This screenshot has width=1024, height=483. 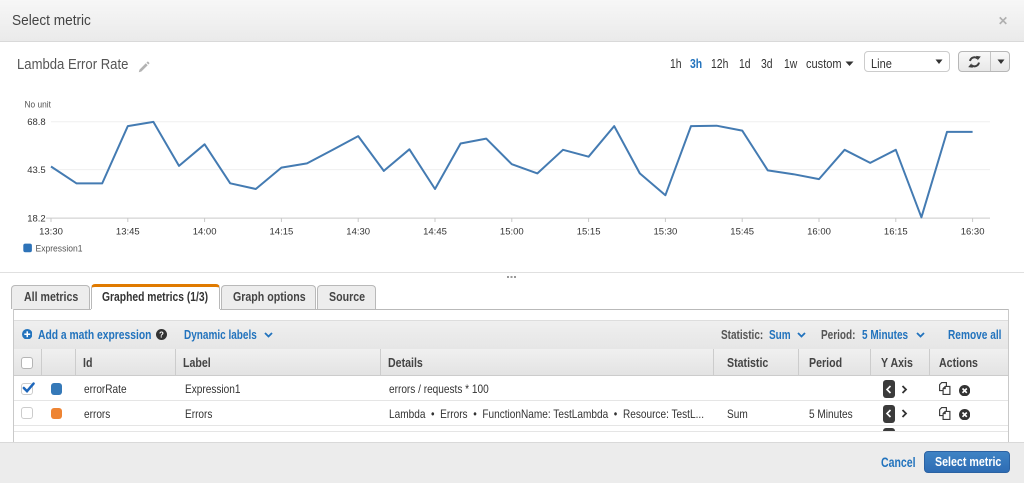 I want to click on svg-text: 15:45, so click(x=742, y=232).